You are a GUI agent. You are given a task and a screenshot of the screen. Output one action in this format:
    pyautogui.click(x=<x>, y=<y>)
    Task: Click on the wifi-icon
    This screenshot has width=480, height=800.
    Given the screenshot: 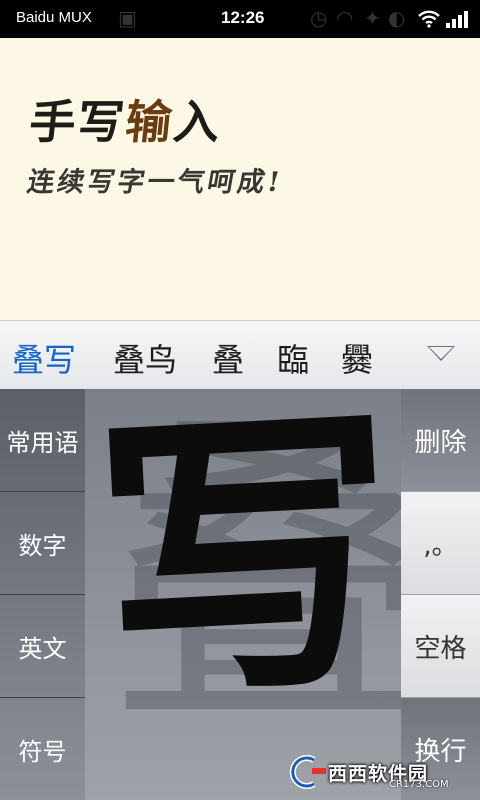 What is the action you would take?
    pyautogui.click(x=429, y=19)
    